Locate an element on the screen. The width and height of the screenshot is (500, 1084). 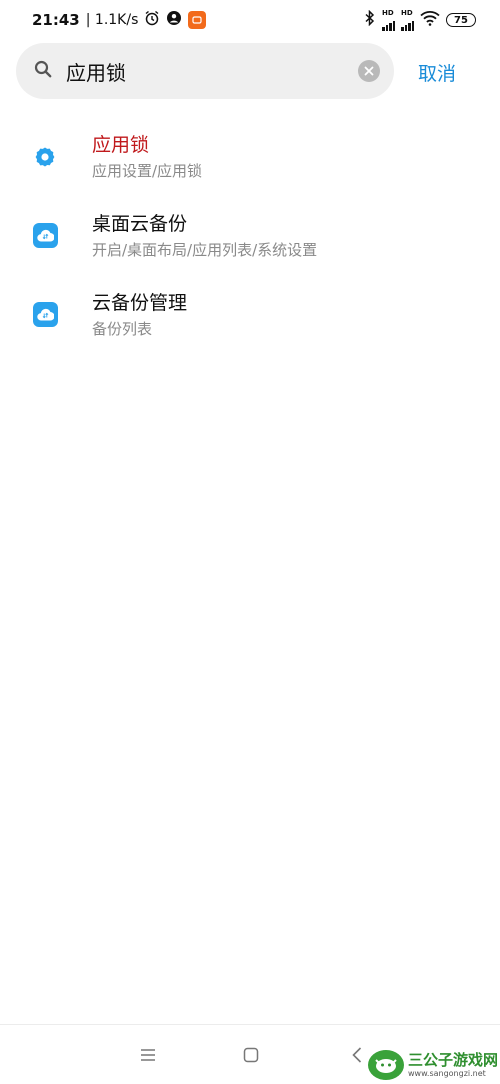
status-left: 21:43 | 1.1K/s is located at coordinates (119, 20).